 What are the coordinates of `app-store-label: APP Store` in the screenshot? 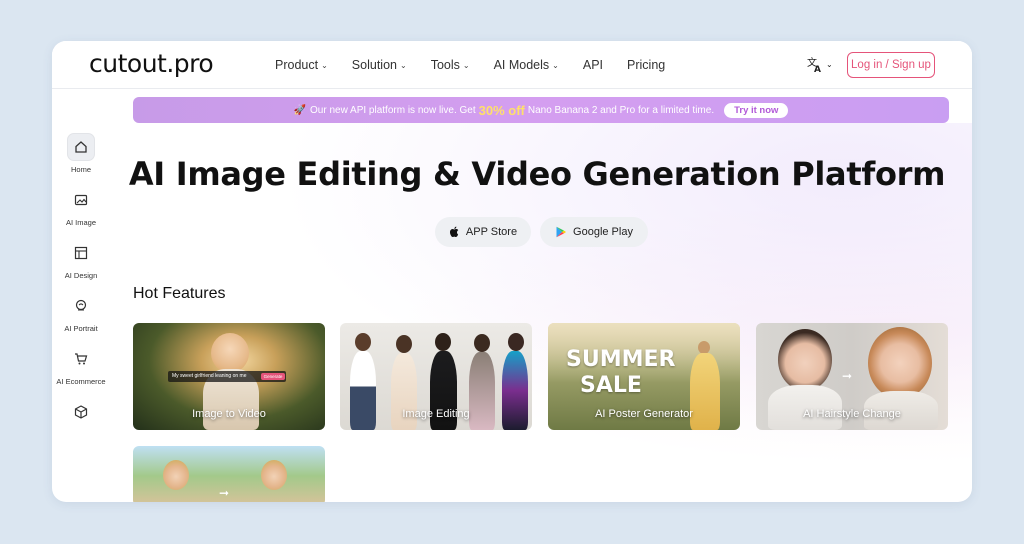 It's located at (491, 232).